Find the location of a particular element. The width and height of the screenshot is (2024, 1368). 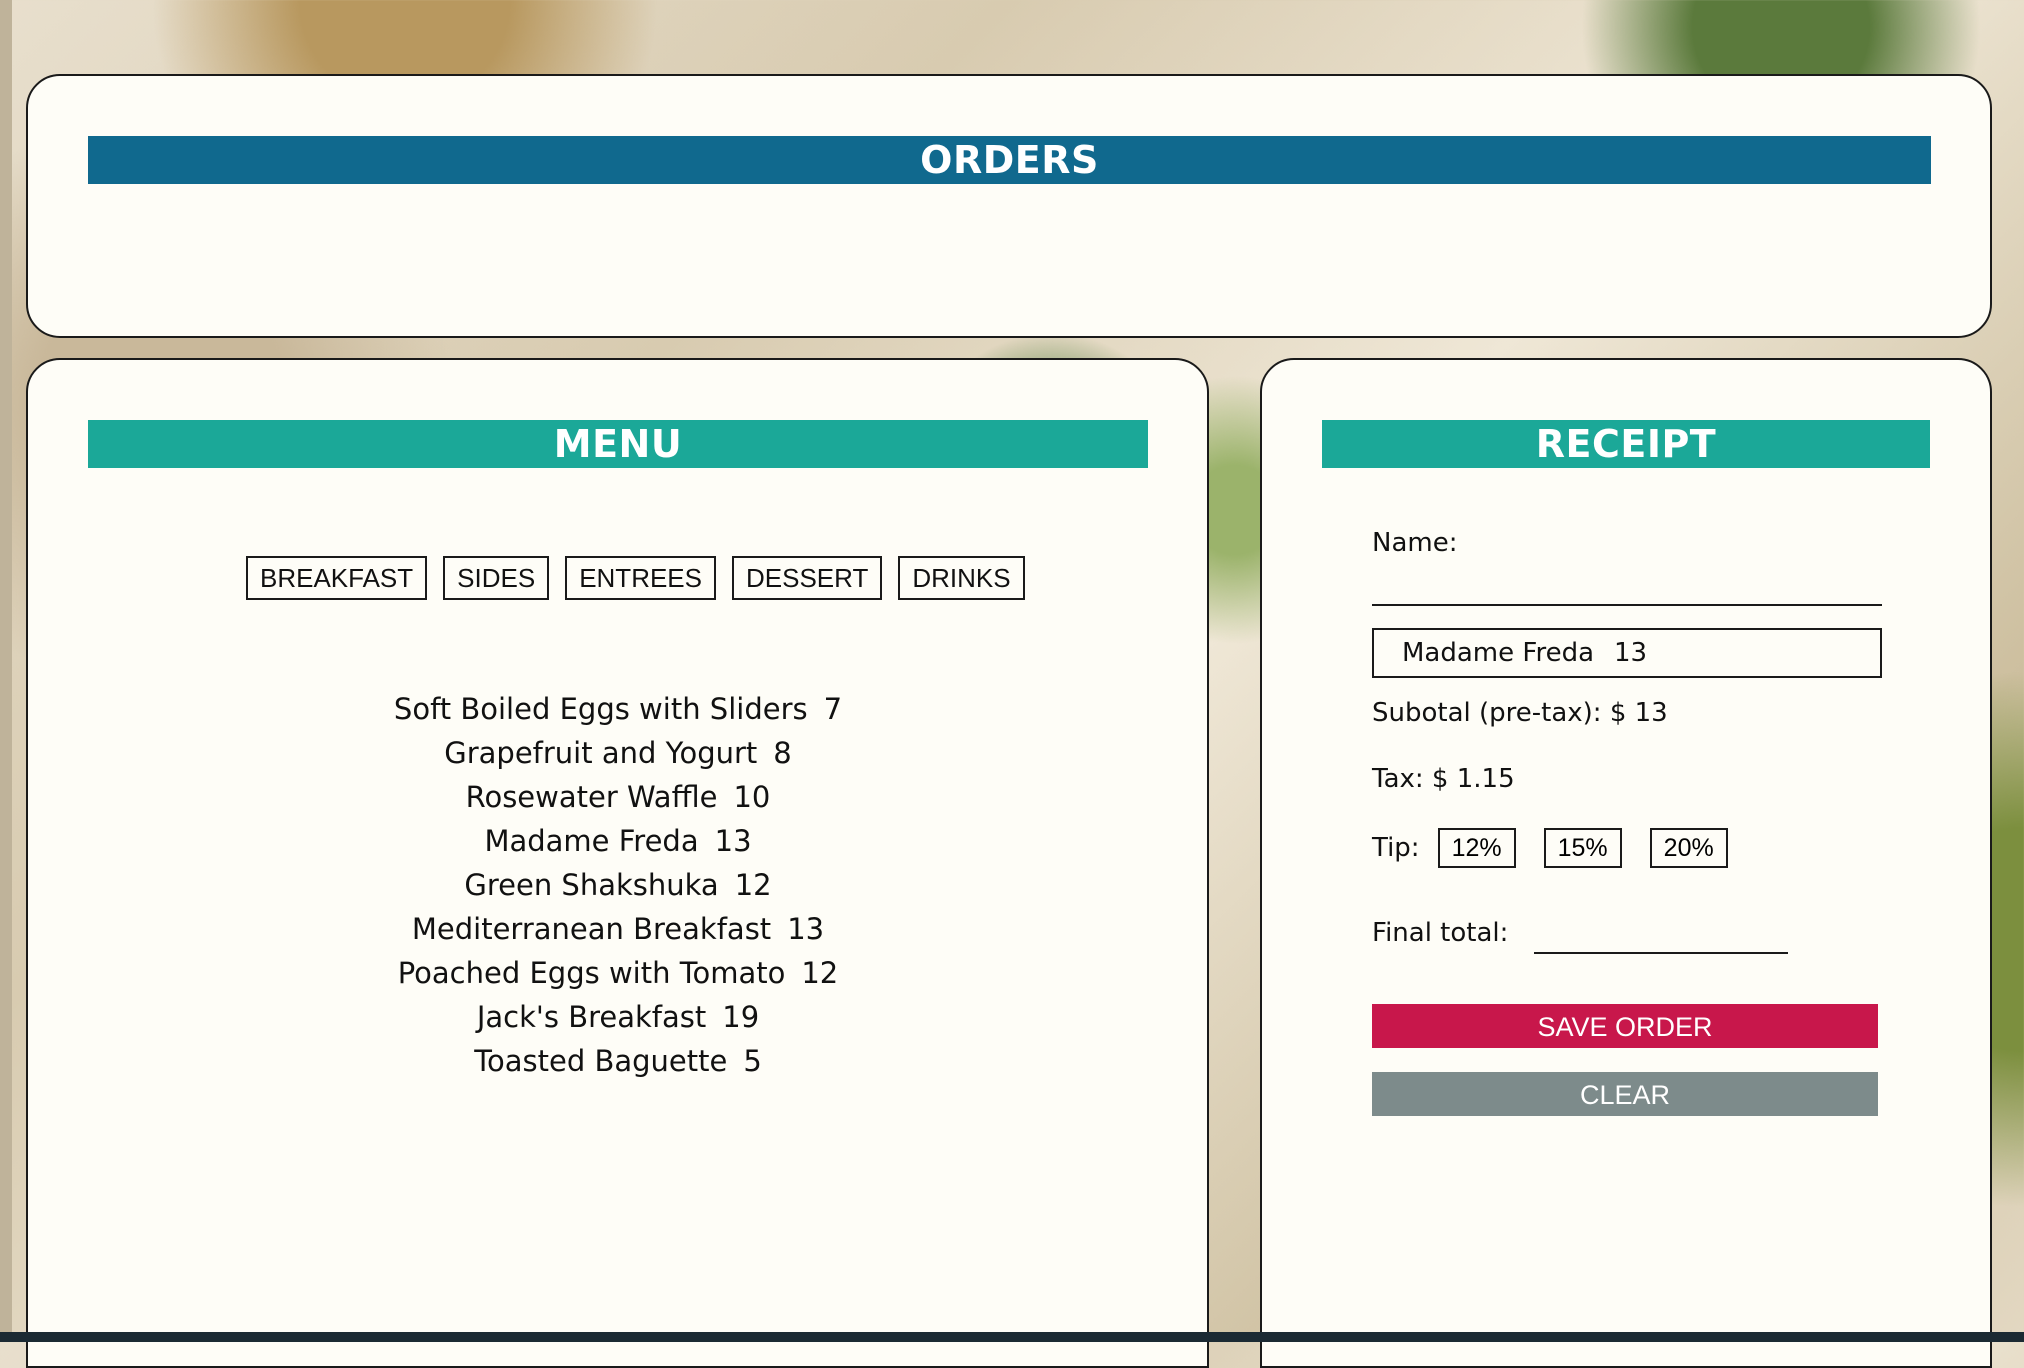

menu-item: Jack's Breakfast 19 is located at coordinates (618, 1017).